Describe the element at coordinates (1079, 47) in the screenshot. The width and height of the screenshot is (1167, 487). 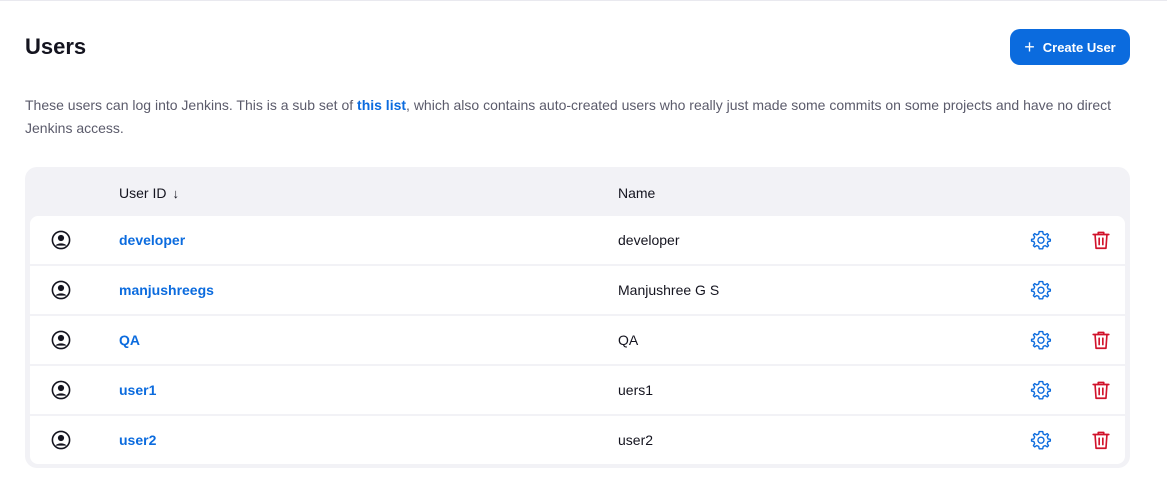
I see `create-user-label: Create User` at that location.